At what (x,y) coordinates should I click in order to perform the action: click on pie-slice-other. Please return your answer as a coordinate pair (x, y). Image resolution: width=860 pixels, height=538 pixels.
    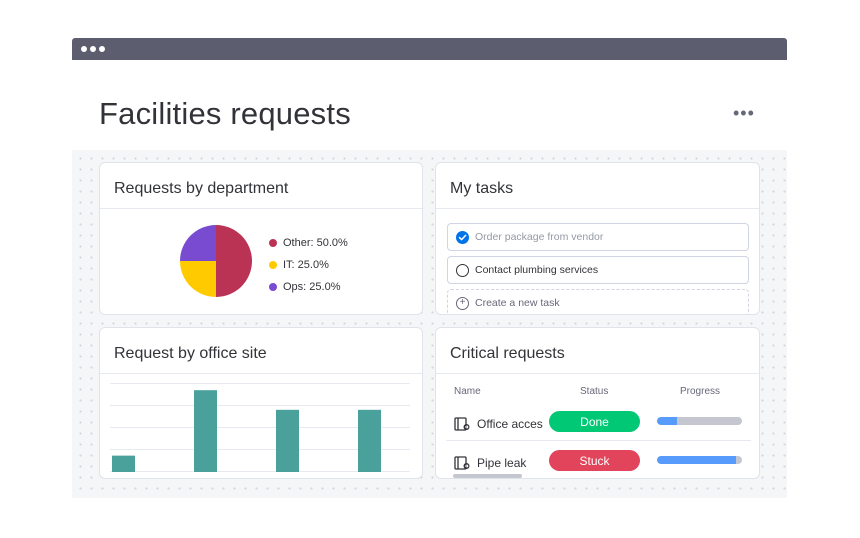
    Looking at the image, I should click on (234, 261).